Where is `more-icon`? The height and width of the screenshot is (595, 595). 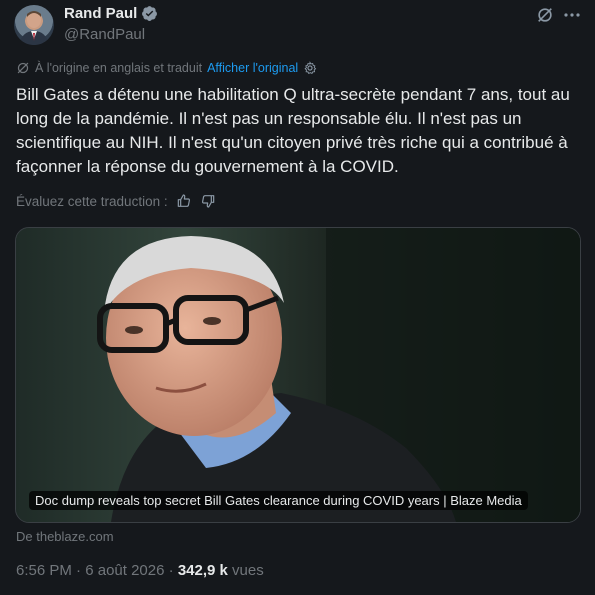
more-icon is located at coordinates (572, 15).